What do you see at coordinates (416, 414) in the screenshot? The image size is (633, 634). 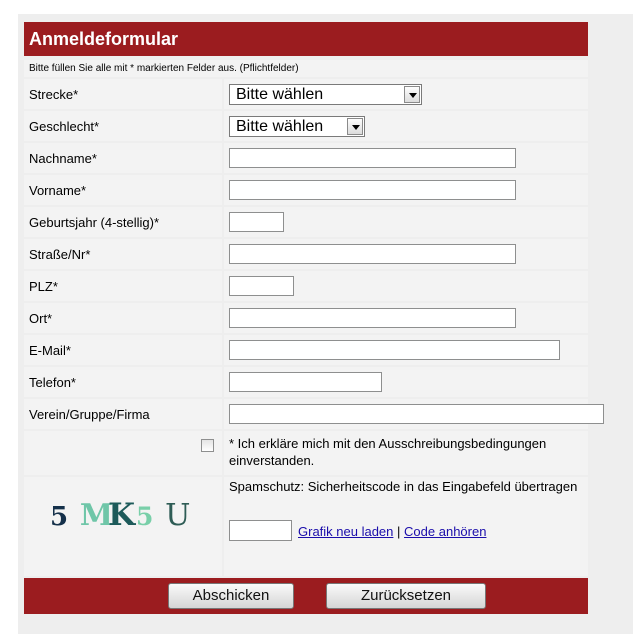 I see `verein-input` at bounding box center [416, 414].